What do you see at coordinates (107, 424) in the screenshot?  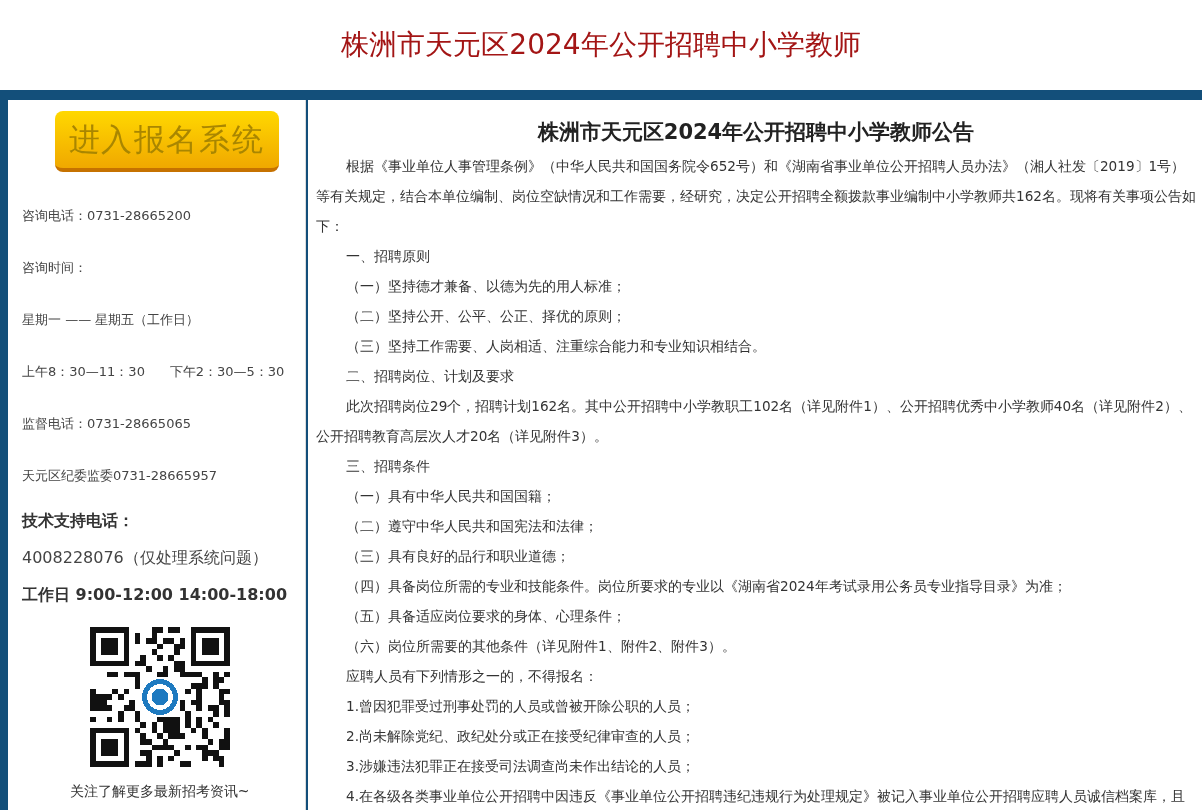 I see `contact-info: 监督电话：0731-28665065` at bounding box center [107, 424].